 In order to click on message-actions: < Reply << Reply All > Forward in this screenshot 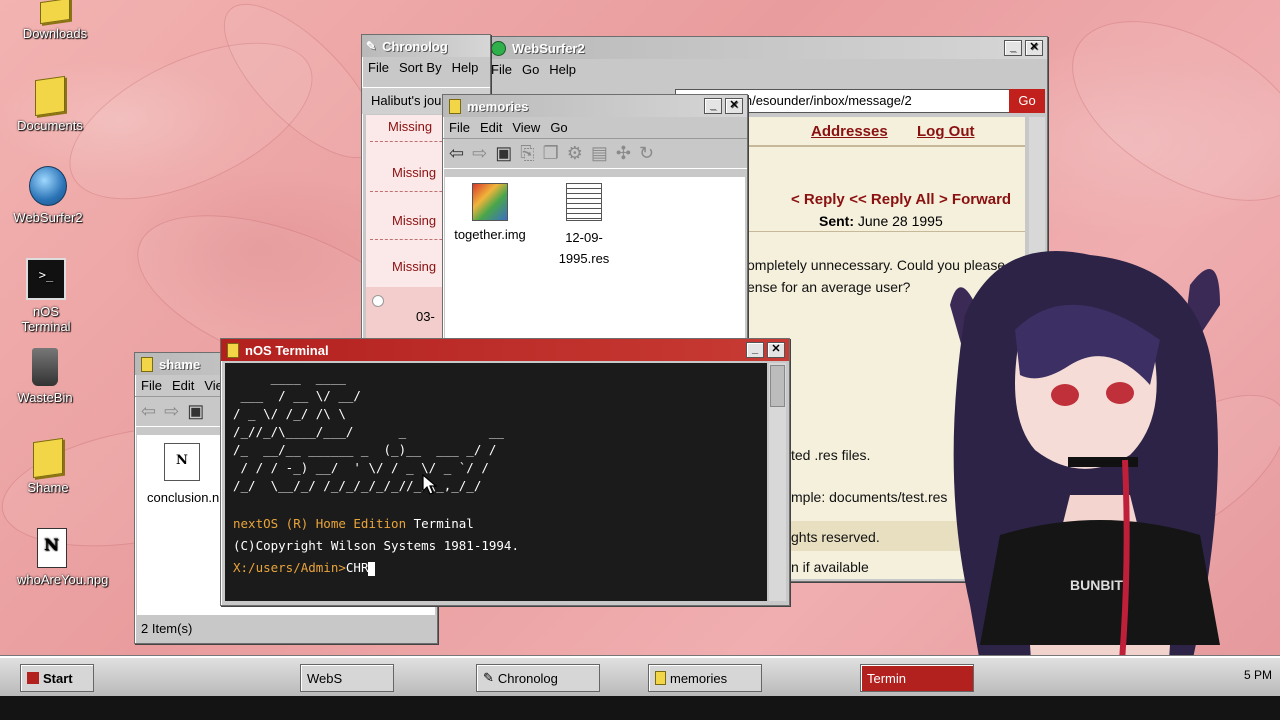, I will do `click(901, 200)`.